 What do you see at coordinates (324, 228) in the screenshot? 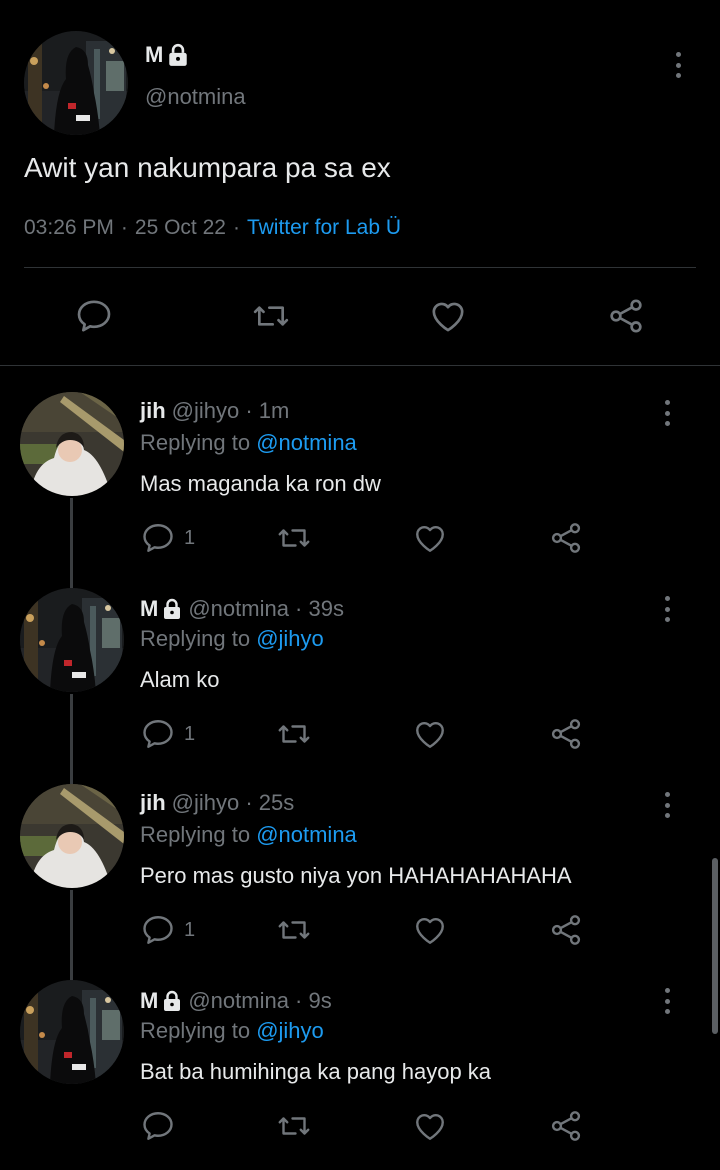
I see `tweet-source-link: Twitter for Lab Ü` at bounding box center [324, 228].